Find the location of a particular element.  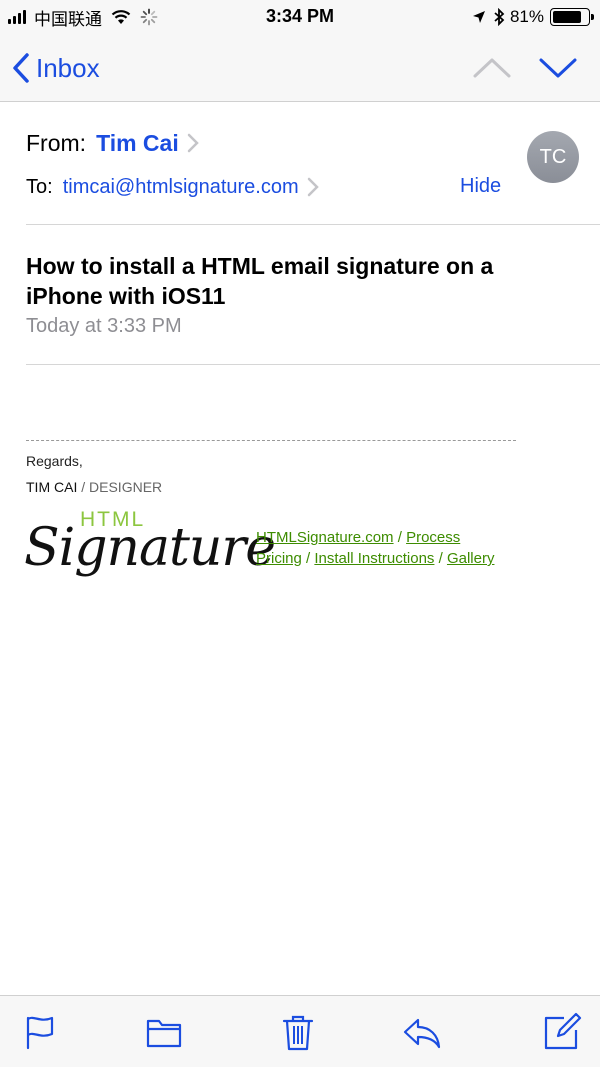

regards-text: Regards, is located at coordinates (54, 461).